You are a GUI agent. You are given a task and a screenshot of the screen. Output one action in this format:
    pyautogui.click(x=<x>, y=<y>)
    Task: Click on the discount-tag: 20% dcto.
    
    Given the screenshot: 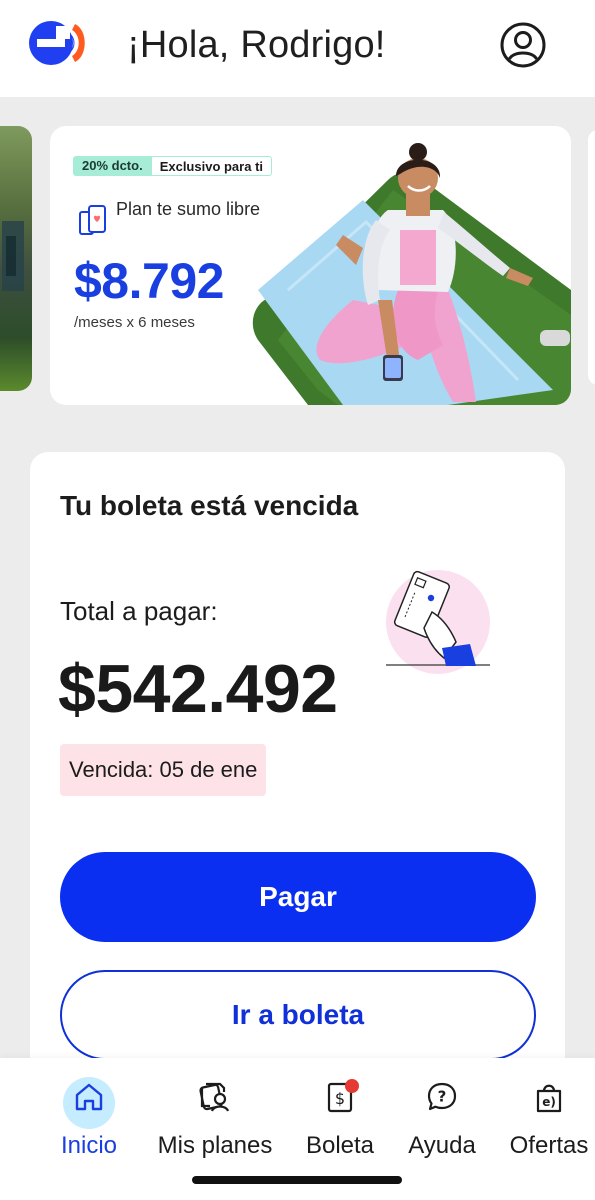 What is the action you would take?
    pyautogui.click(x=112, y=166)
    